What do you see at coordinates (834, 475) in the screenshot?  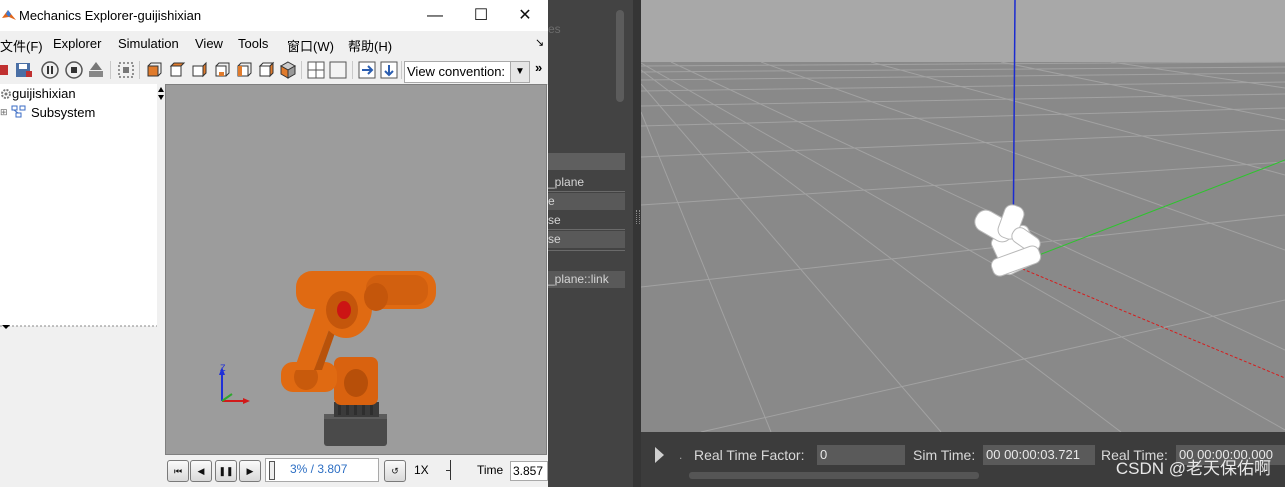 I see `status-scrollbar` at bounding box center [834, 475].